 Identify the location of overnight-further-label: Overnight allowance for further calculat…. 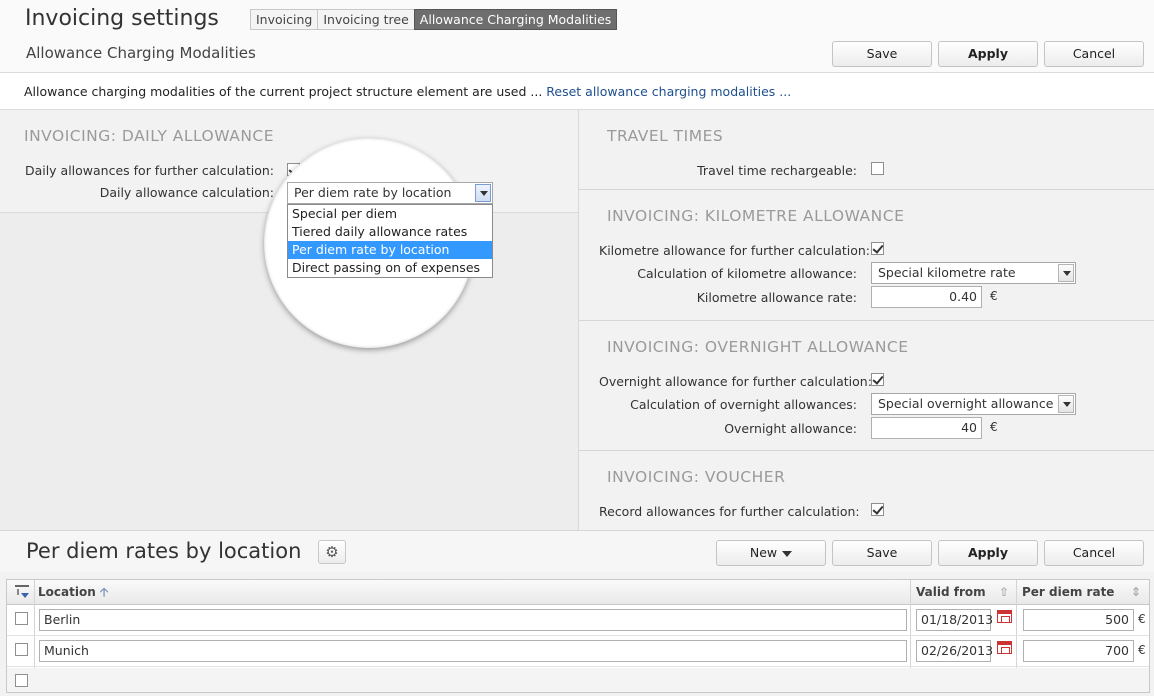
(735, 381).